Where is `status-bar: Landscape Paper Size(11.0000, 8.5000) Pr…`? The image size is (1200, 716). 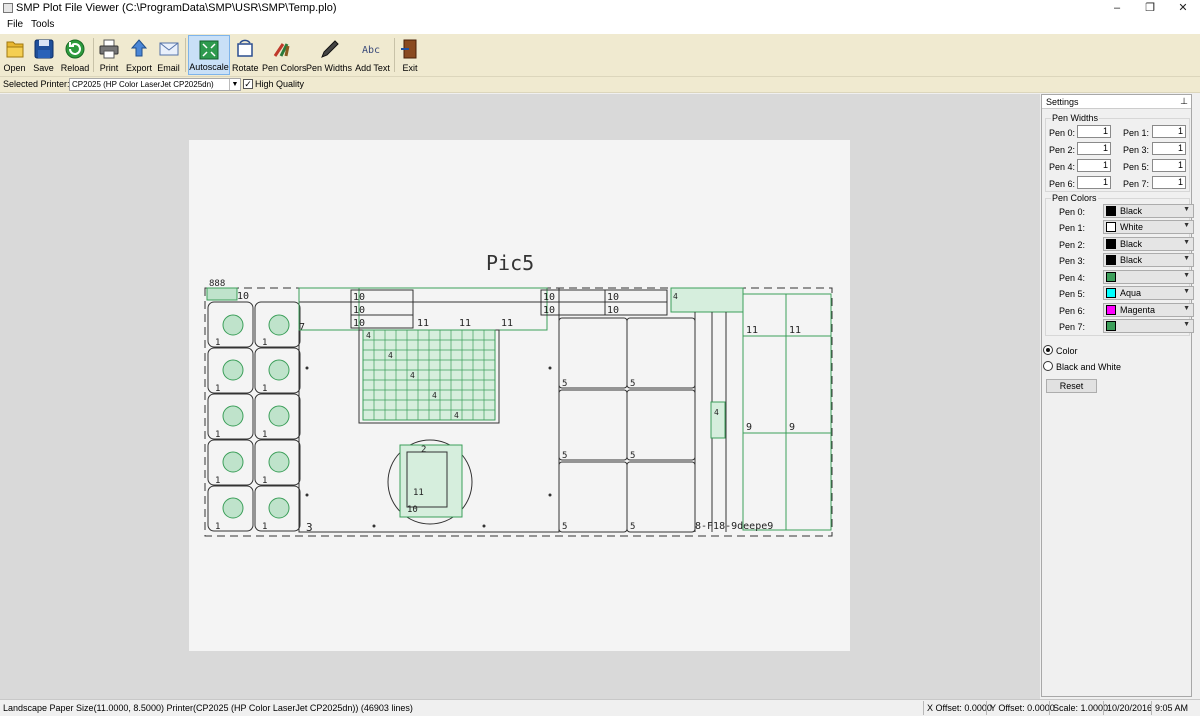
status-bar: Landscape Paper Size(11.0000, 8.5000) Pr… is located at coordinates (600, 707).